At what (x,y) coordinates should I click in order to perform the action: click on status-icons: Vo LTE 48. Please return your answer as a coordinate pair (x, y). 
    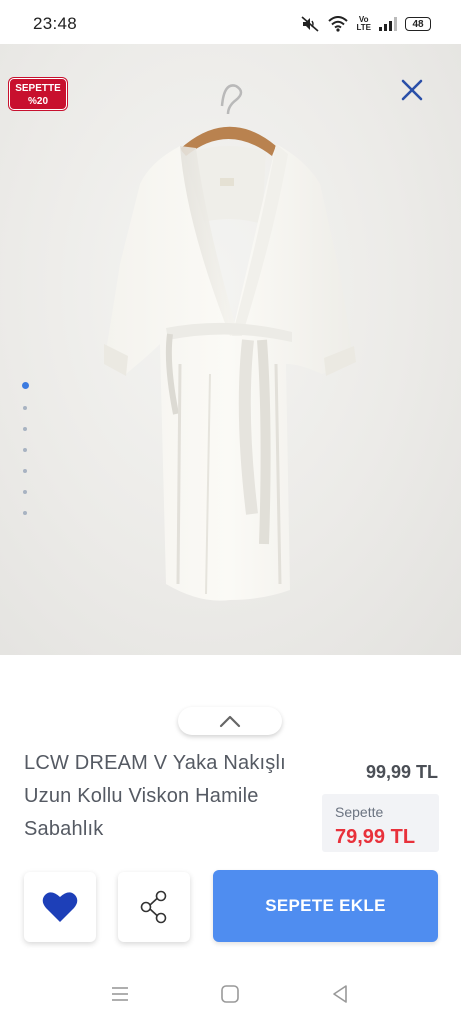
    Looking at the image, I should click on (365, 24).